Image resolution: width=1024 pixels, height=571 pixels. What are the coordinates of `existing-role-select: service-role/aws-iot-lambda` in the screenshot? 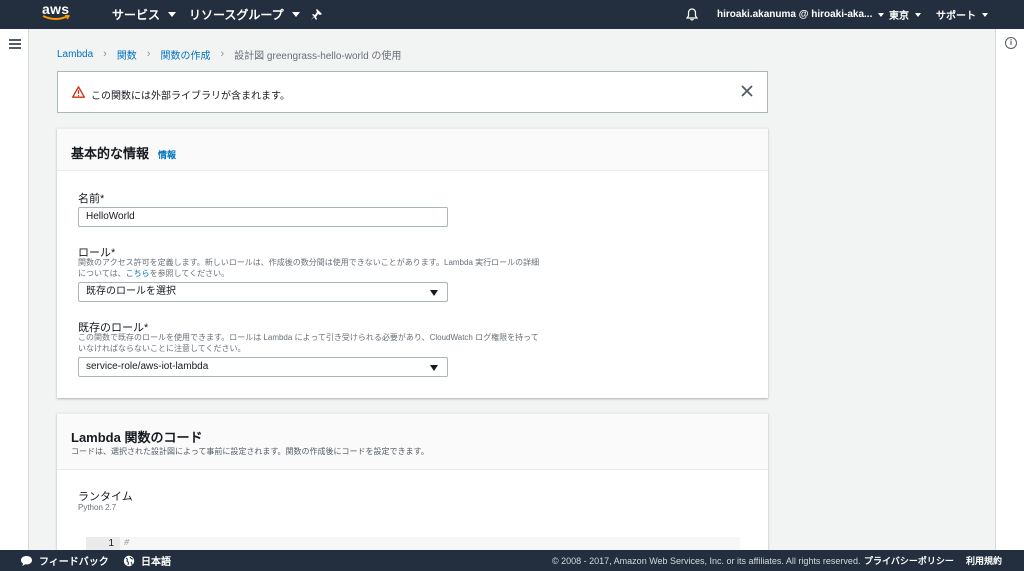 It's located at (263, 367).